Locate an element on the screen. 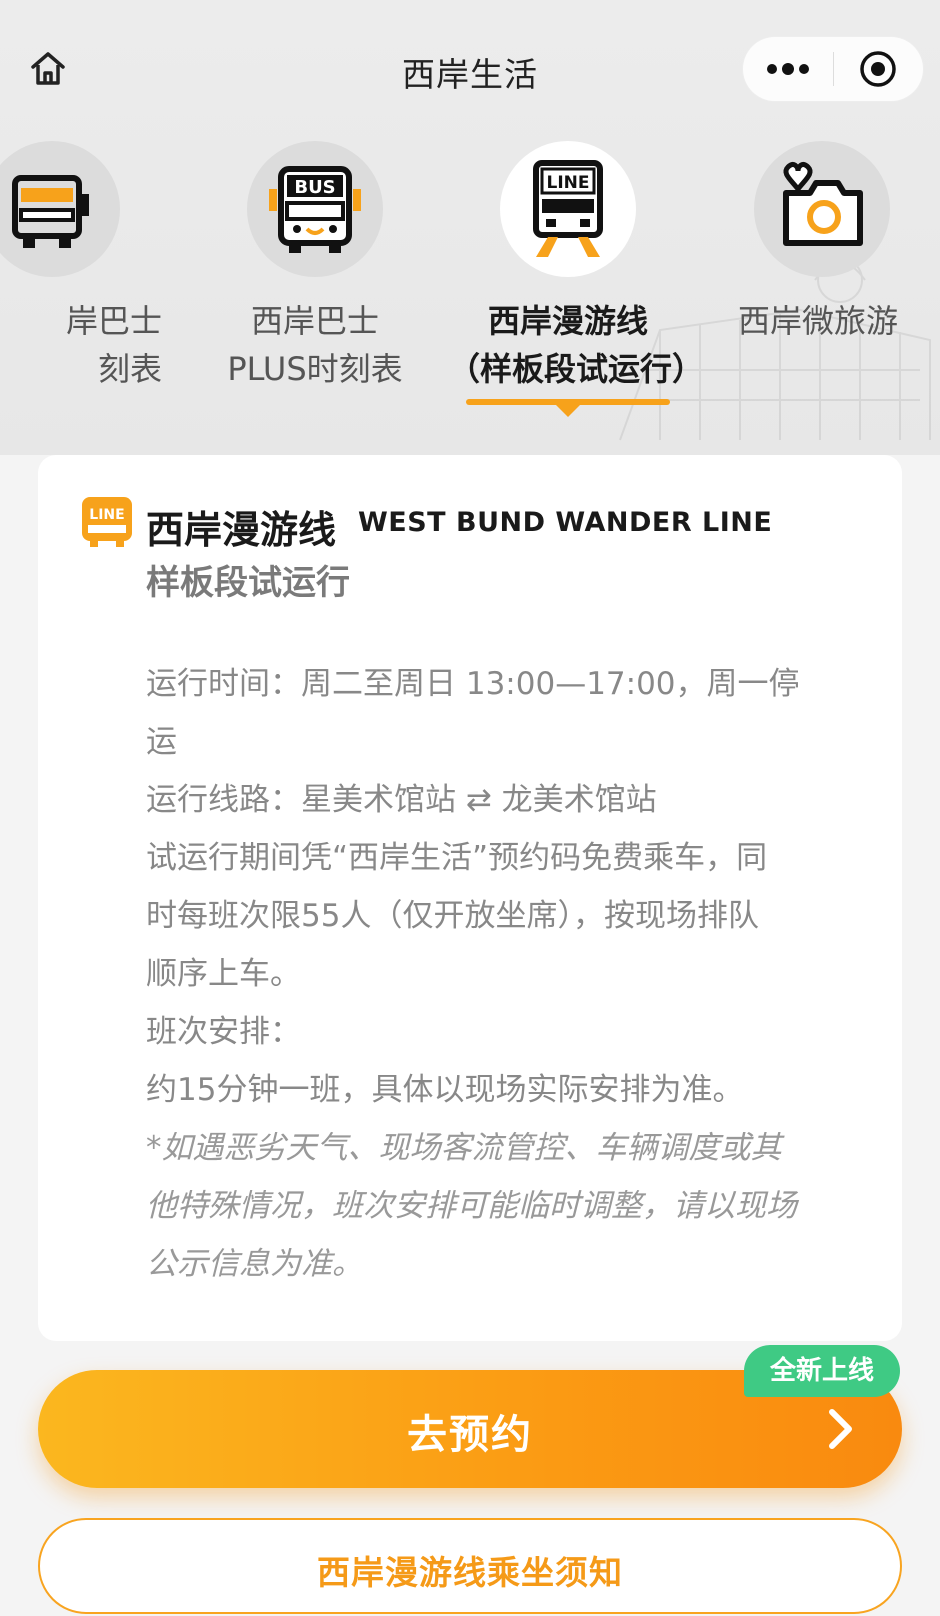  detail-line: 运 is located at coordinates (161, 742).